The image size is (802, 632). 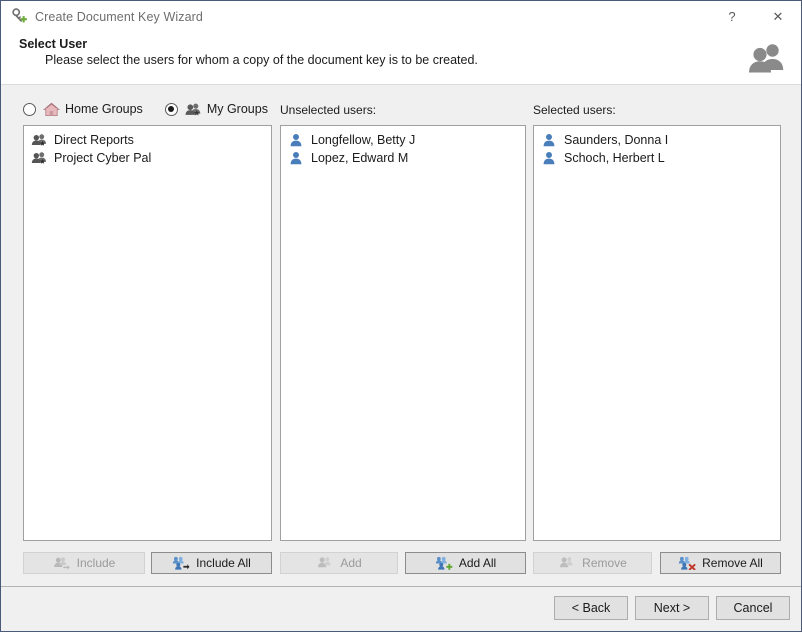 What do you see at coordinates (616, 140) in the screenshot?
I see `list-item-label: Saunders, Donna I` at bounding box center [616, 140].